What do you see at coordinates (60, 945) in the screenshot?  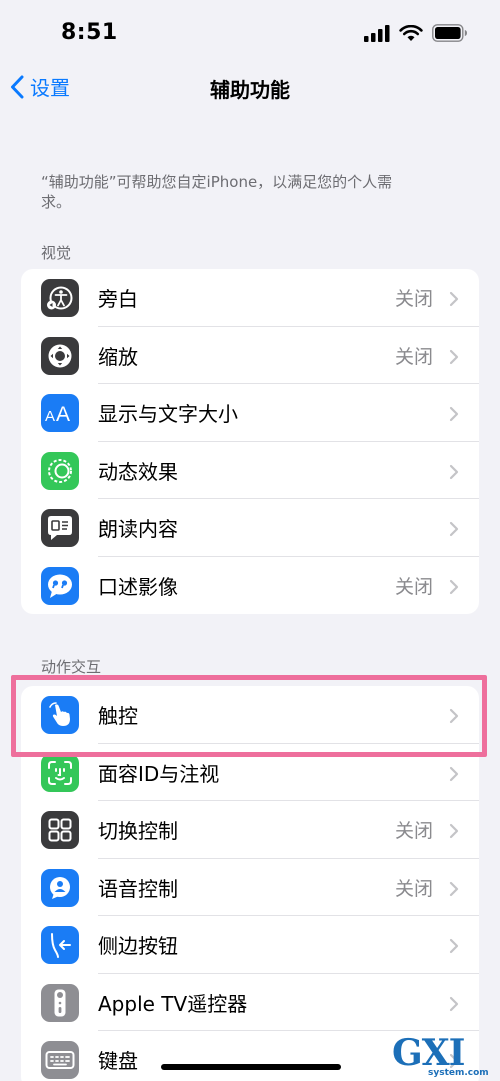 I see `side-button-icon` at bounding box center [60, 945].